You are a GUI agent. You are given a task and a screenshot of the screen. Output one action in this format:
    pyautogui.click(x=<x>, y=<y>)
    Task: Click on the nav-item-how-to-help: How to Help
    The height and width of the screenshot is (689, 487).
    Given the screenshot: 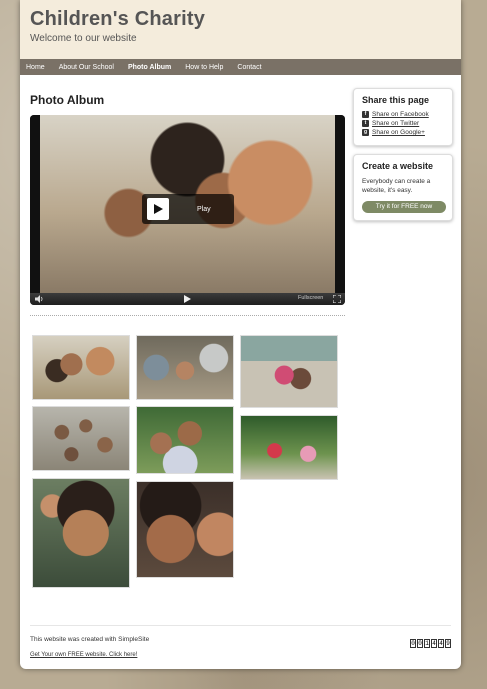 What is the action you would take?
    pyautogui.click(x=204, y=67)
    